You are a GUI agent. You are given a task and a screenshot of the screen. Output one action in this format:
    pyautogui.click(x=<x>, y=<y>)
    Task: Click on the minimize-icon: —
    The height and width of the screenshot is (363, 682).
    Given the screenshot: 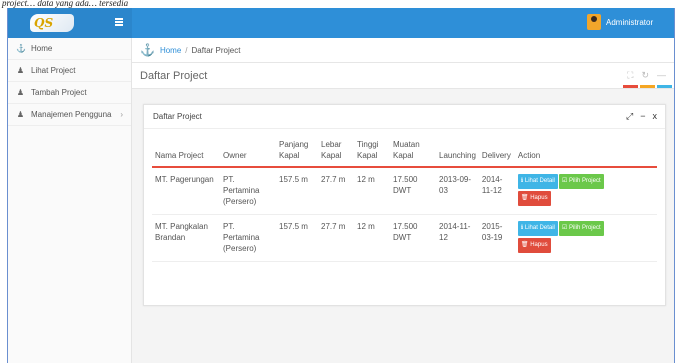 What is the action you would take?
    pyautogui.click(x=661, y=75)
    